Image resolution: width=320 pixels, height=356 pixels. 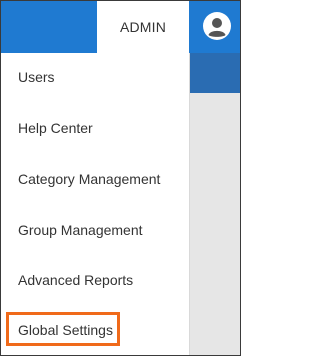 What do you see at coordinates (214, 73) in the screenshot?
I see `sub-bar` at bounding box center [214, 73].